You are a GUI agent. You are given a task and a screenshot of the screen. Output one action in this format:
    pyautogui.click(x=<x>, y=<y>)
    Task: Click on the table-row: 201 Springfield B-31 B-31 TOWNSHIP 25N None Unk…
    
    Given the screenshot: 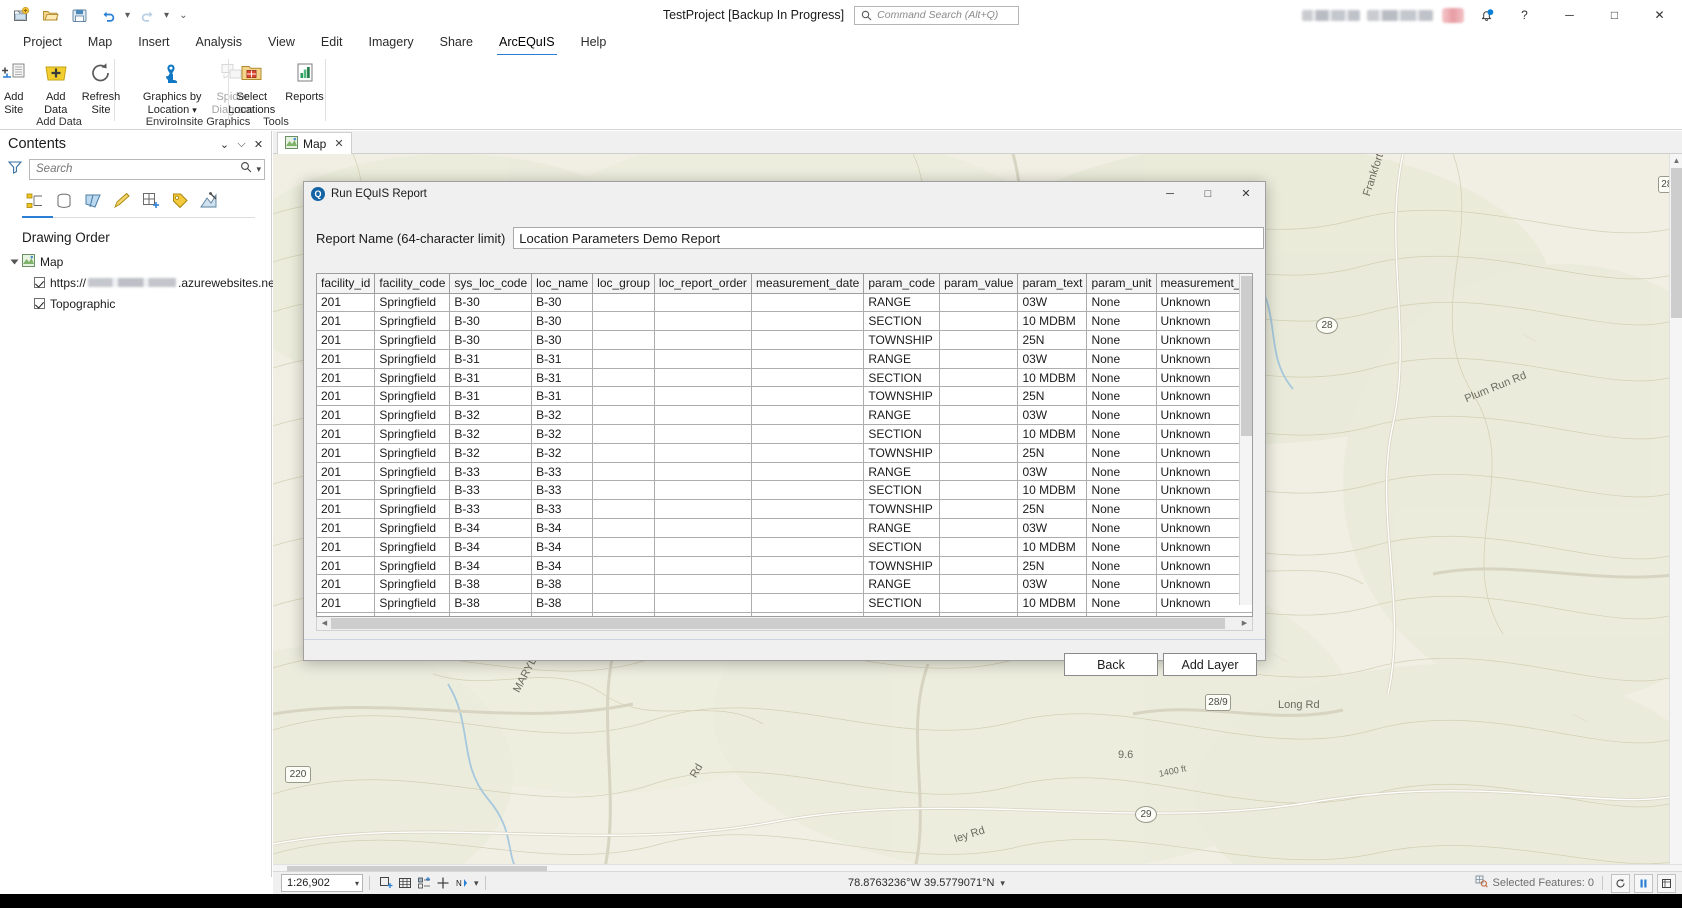 What is the action you would take?
    pyautogui.click(x=784, y=396)
    